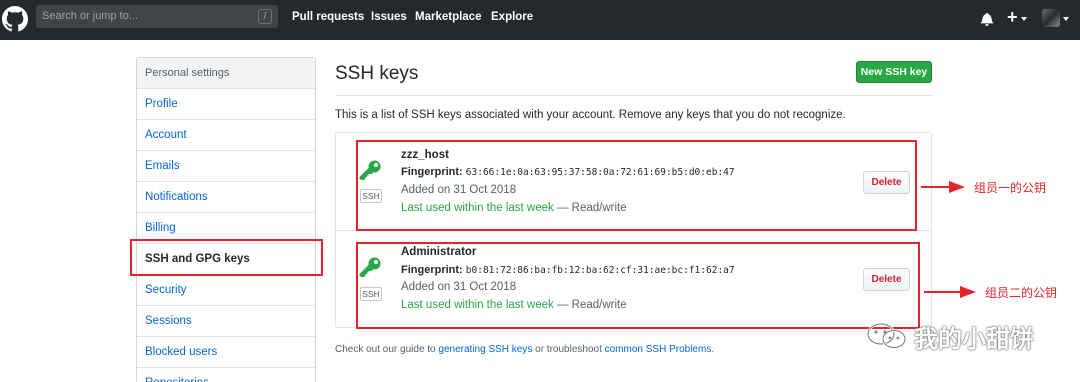 The height and width of the screenshot is (382, 1080). I want to click on watermark-text: 我的小甜饼, so click(974, 339).